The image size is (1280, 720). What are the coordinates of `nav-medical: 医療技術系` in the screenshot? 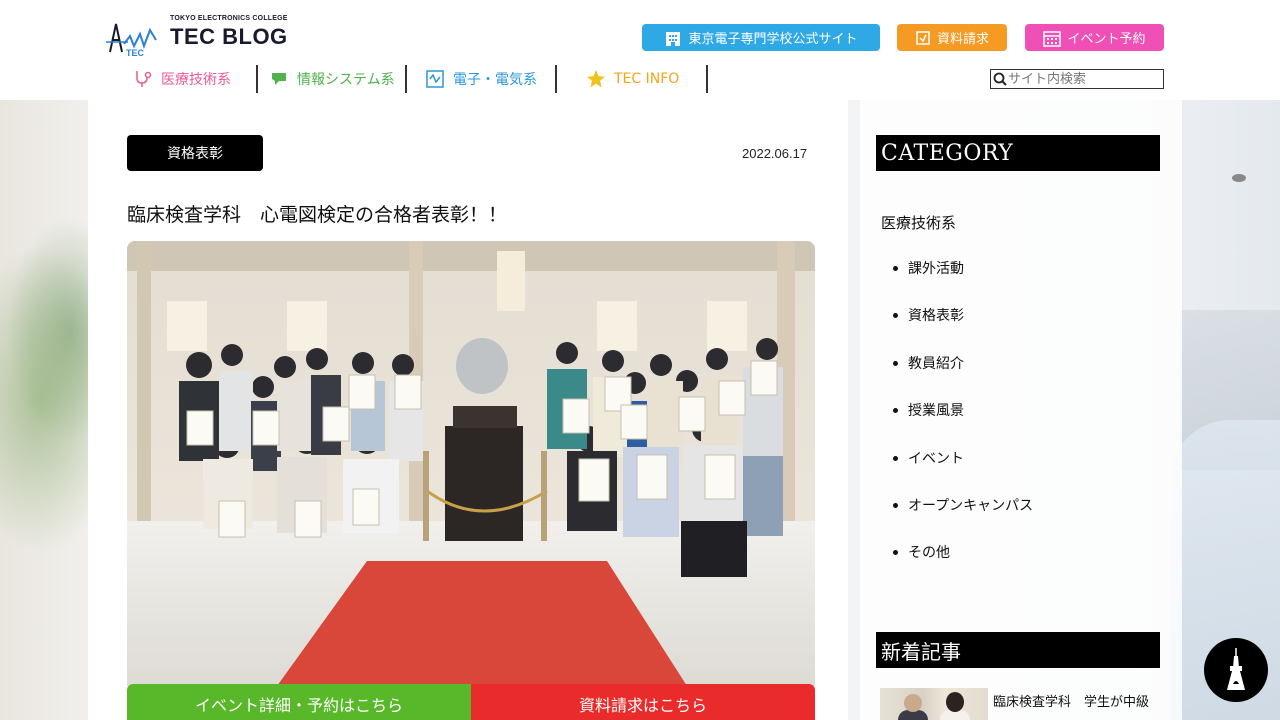 It's located at (182, 79).